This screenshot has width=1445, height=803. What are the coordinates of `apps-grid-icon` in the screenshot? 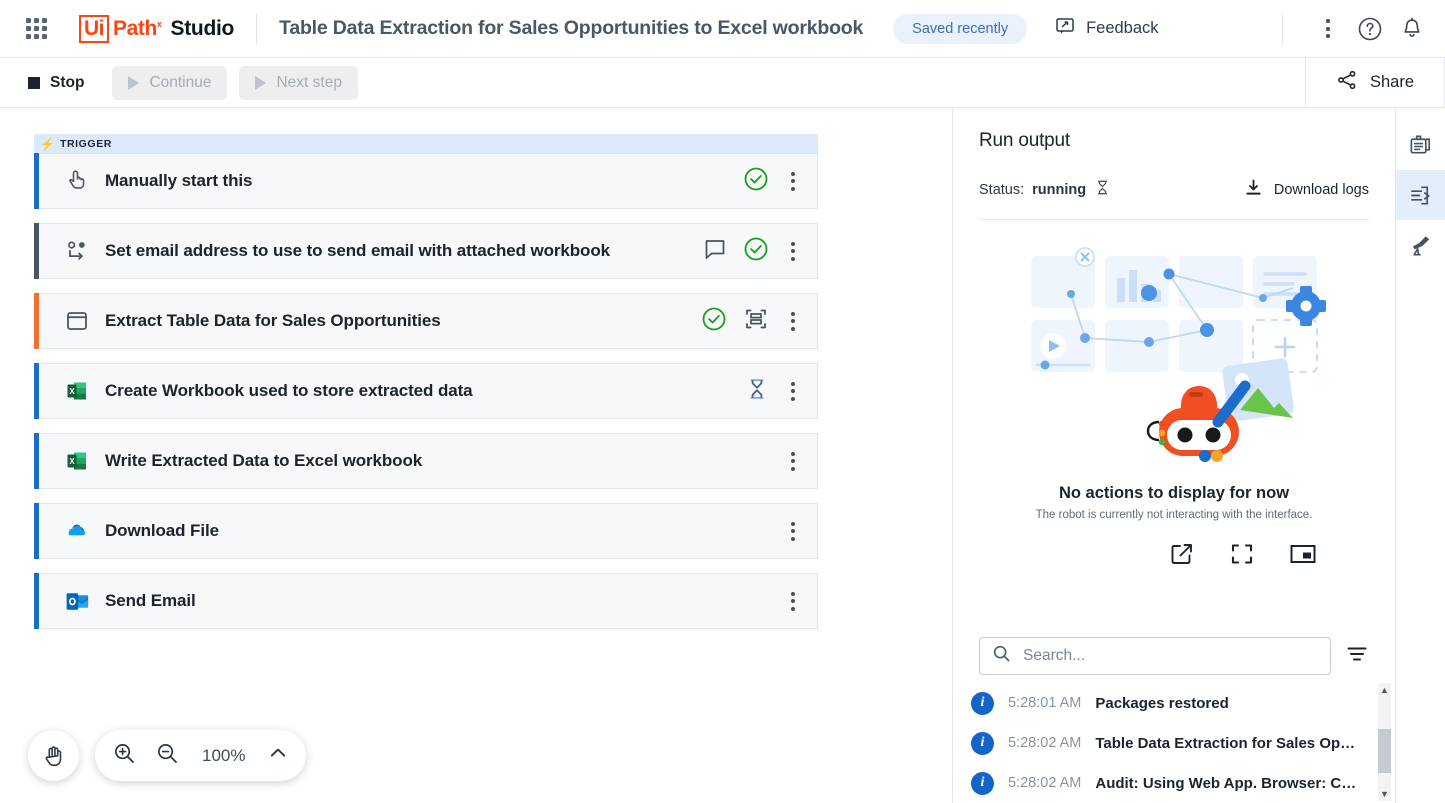 It's located at (36, 28).